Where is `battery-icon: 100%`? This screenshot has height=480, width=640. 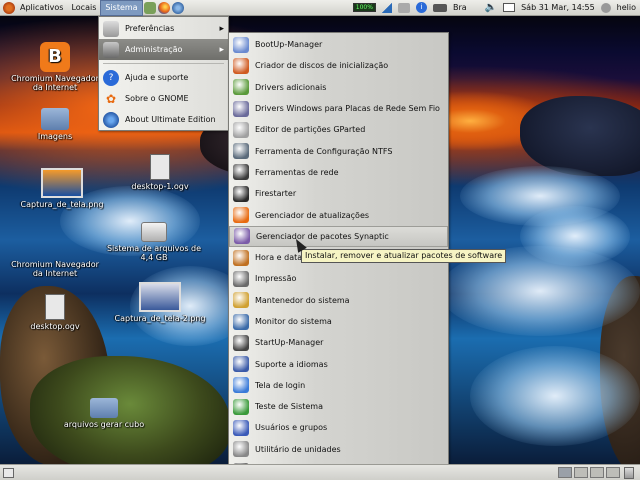 battery-icon: 100% is located at coordinates (364, 7).